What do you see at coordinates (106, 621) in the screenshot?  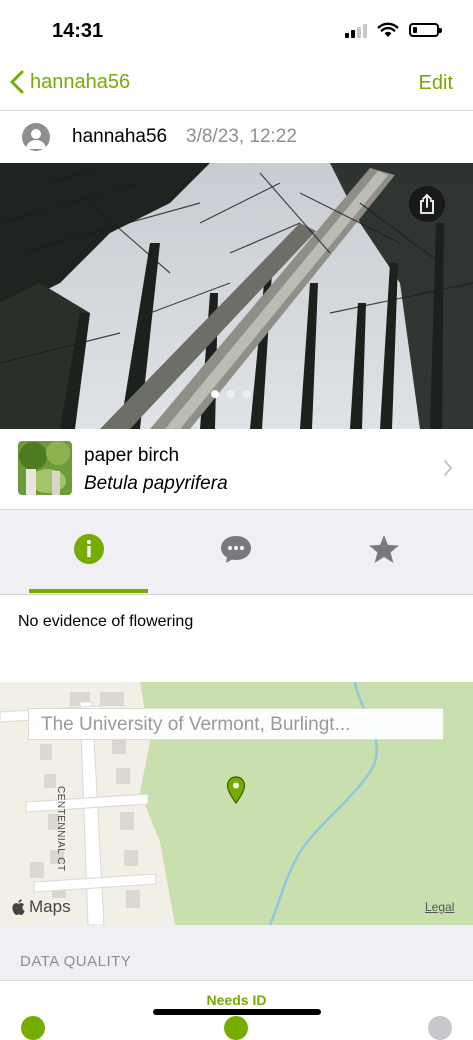 I see `annotation-text: No evidence of flowering` at bounding box center [106, 621].